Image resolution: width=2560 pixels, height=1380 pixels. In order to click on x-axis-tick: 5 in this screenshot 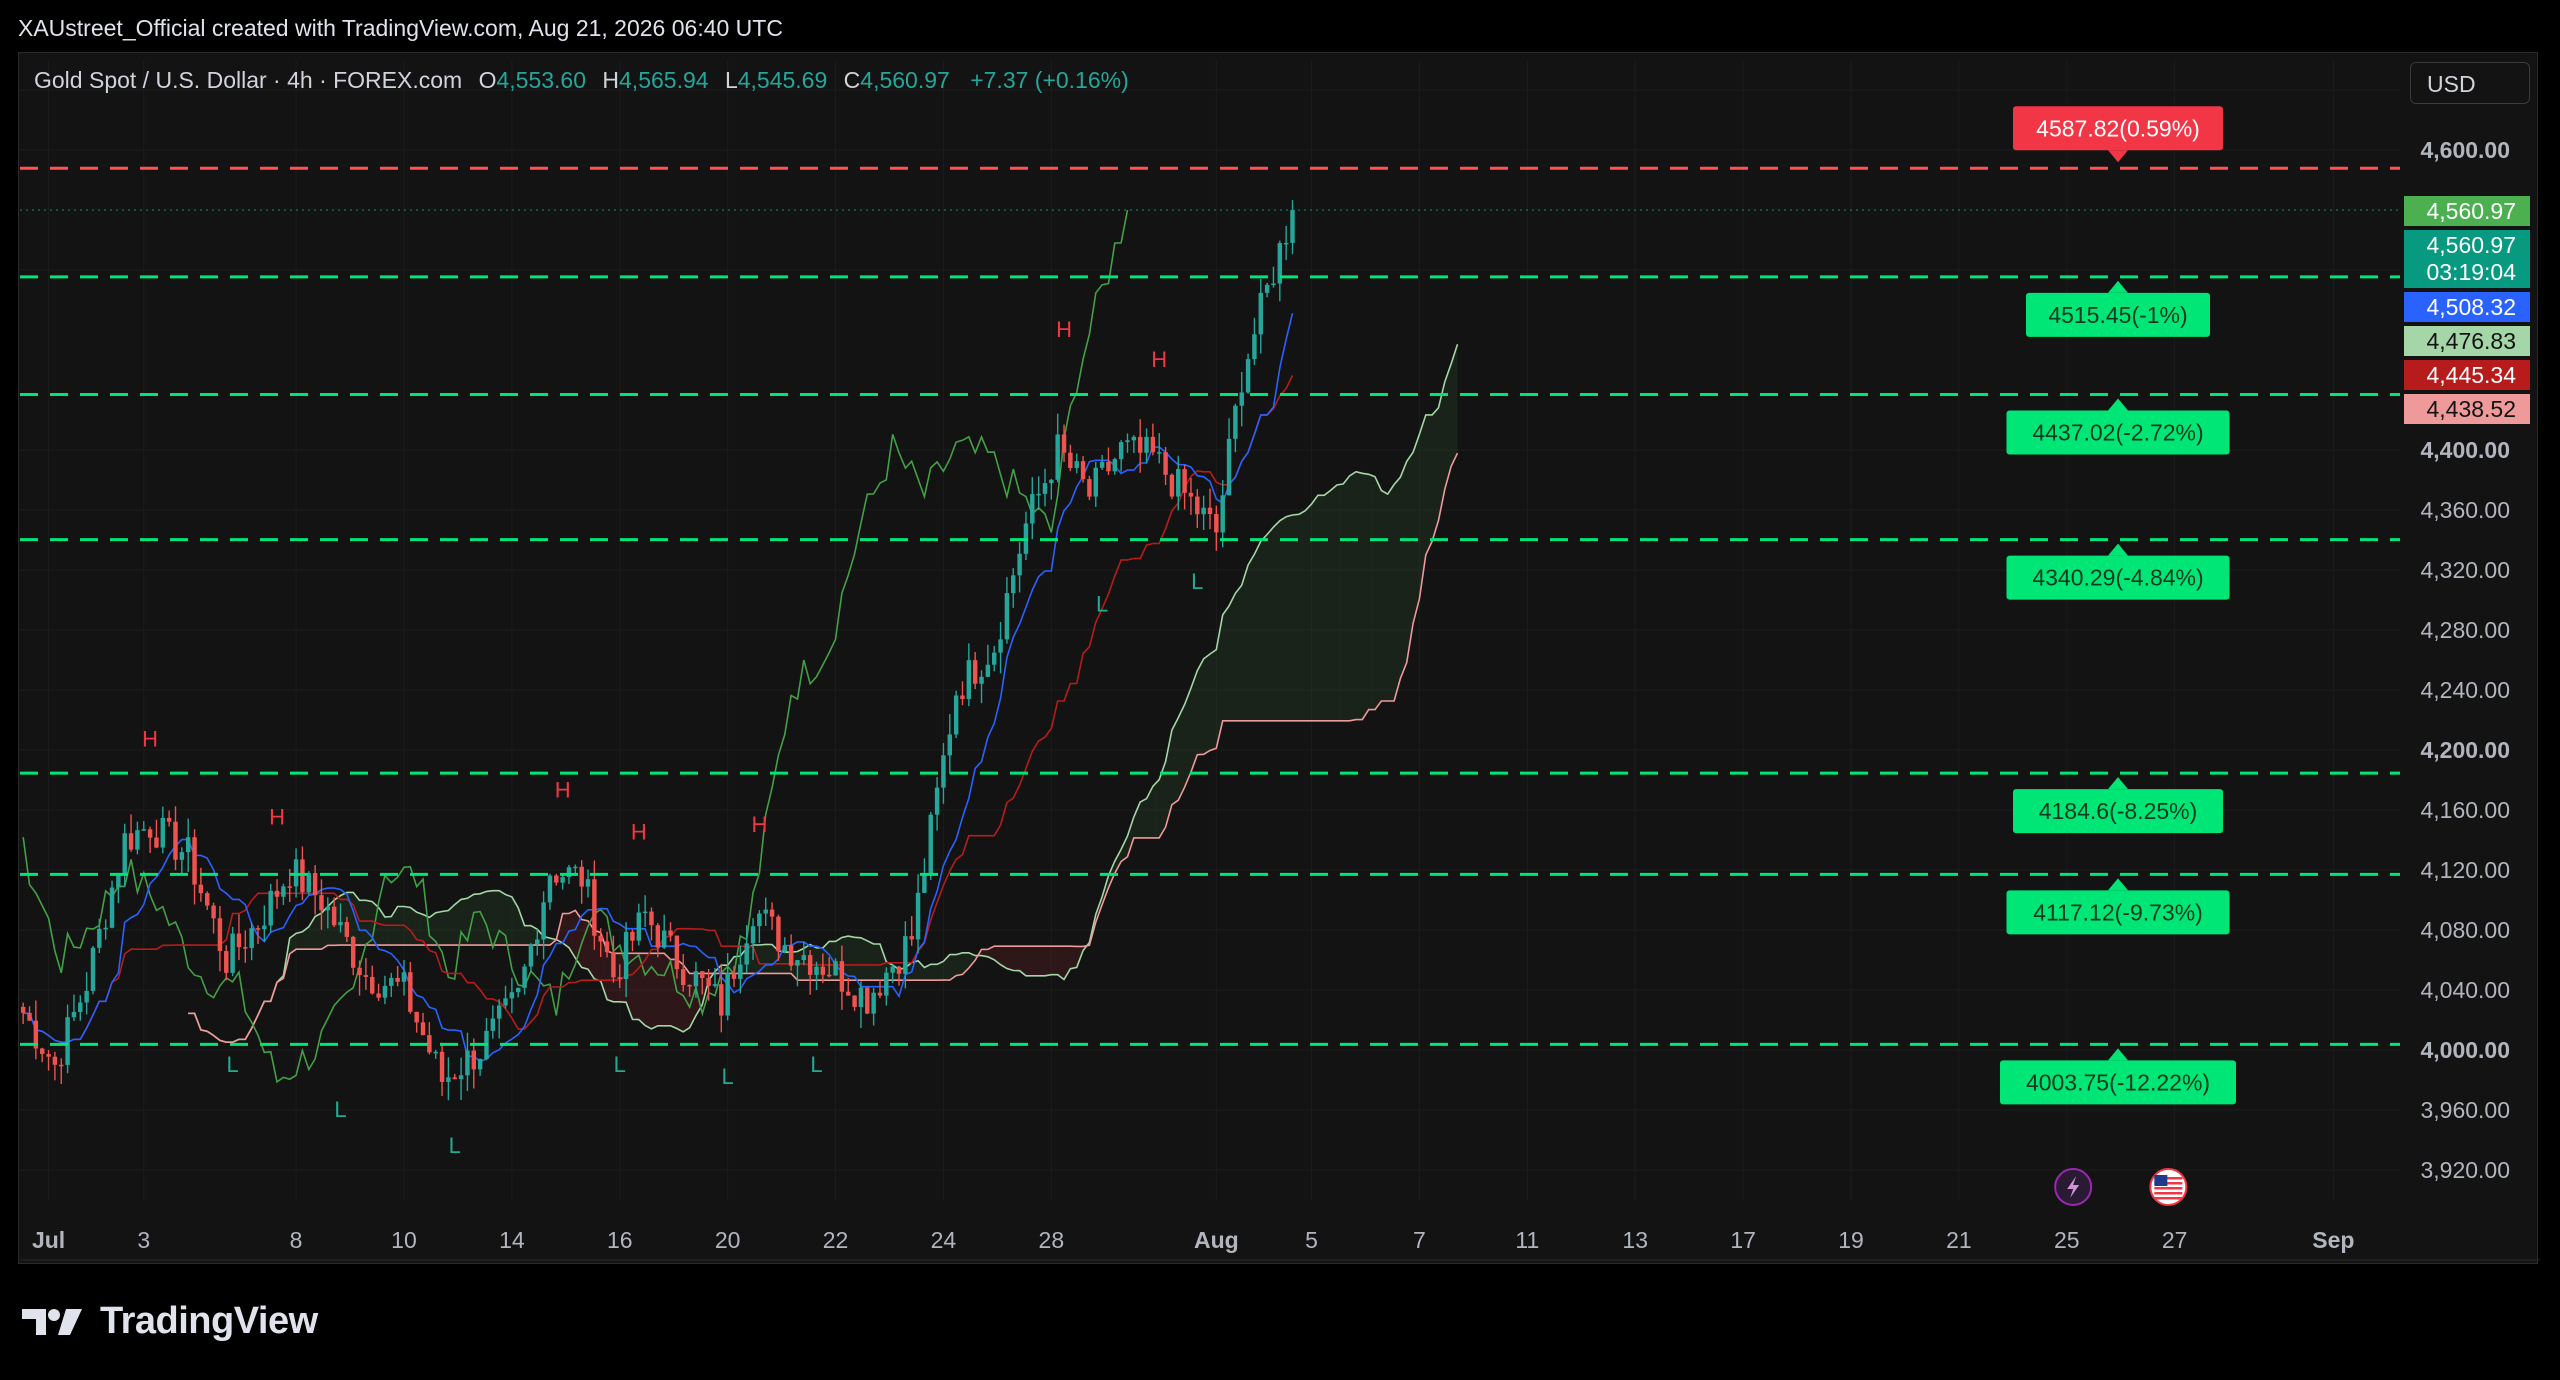, I will do `click(1311, 1240)`.